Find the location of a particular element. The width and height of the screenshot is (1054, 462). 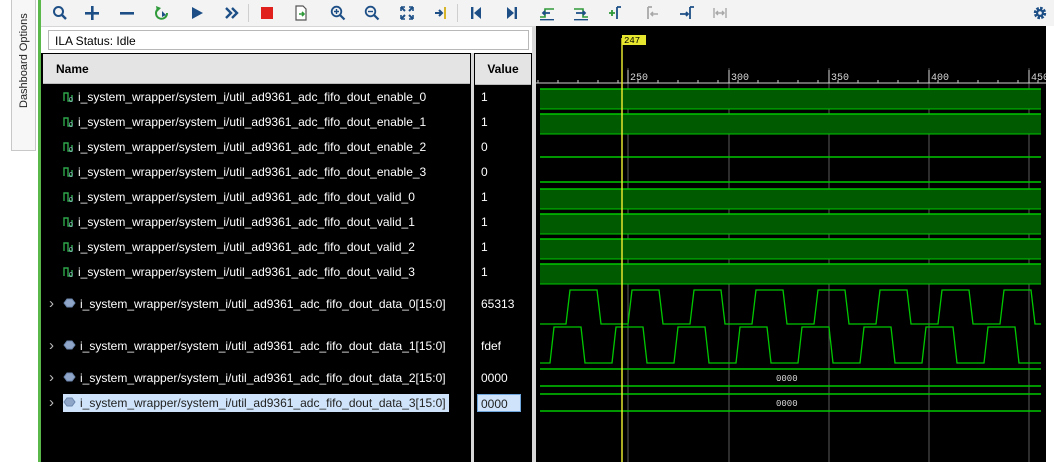

name-column-header: Name is located at coordinates (256, 69).